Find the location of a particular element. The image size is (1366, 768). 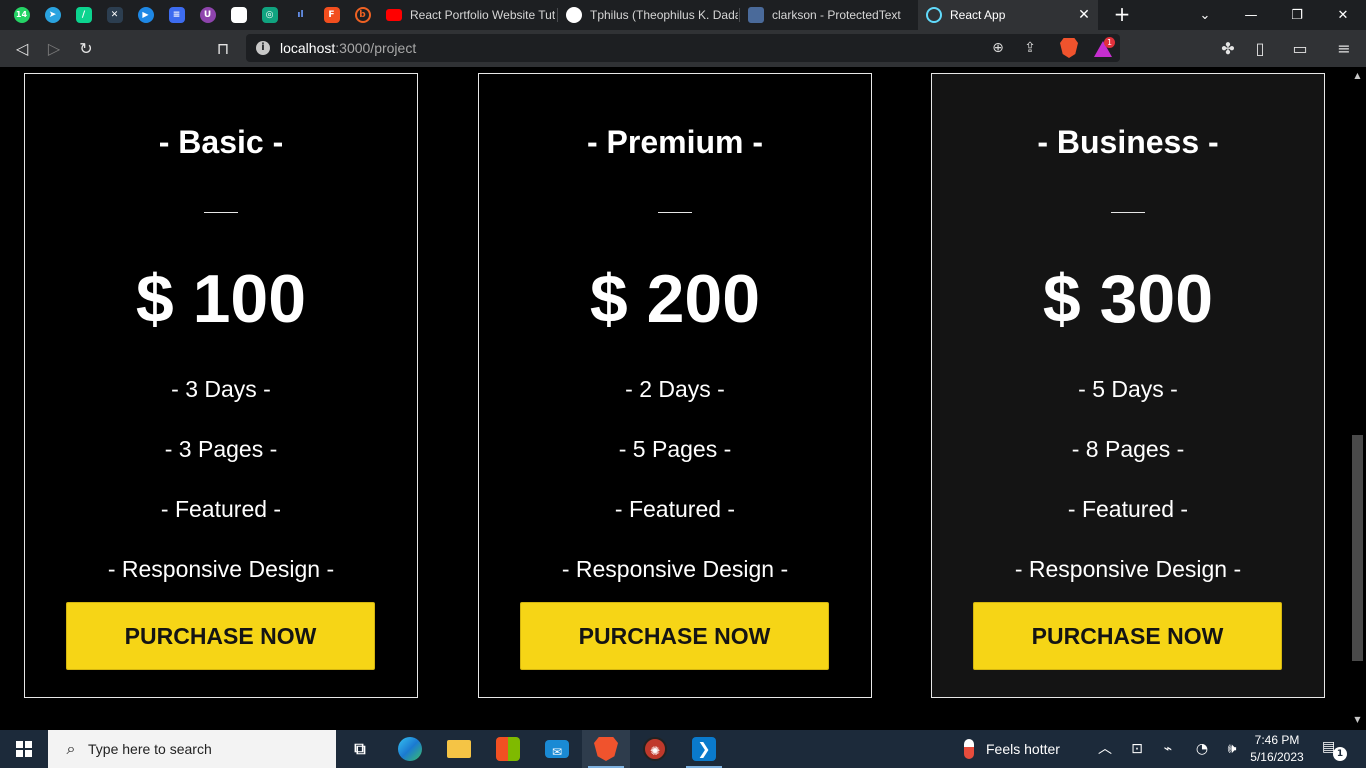

pinned-tab: 14 is located at coordinates (21, 15).